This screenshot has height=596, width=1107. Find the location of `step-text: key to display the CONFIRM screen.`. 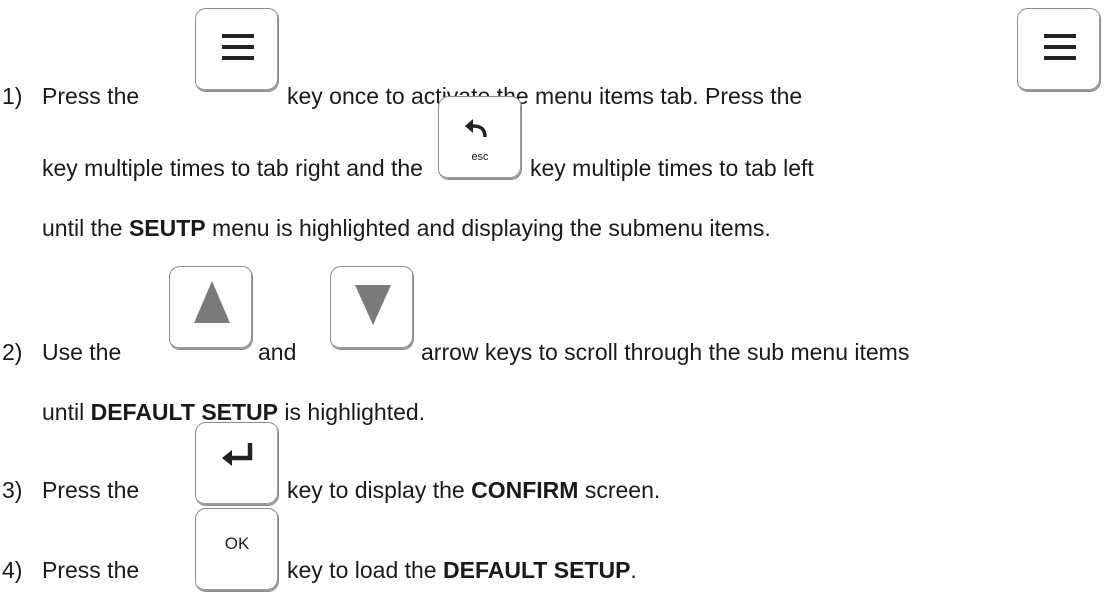

step-text: key to display the CONFIRM screen. is located at coordinates (474, 490).